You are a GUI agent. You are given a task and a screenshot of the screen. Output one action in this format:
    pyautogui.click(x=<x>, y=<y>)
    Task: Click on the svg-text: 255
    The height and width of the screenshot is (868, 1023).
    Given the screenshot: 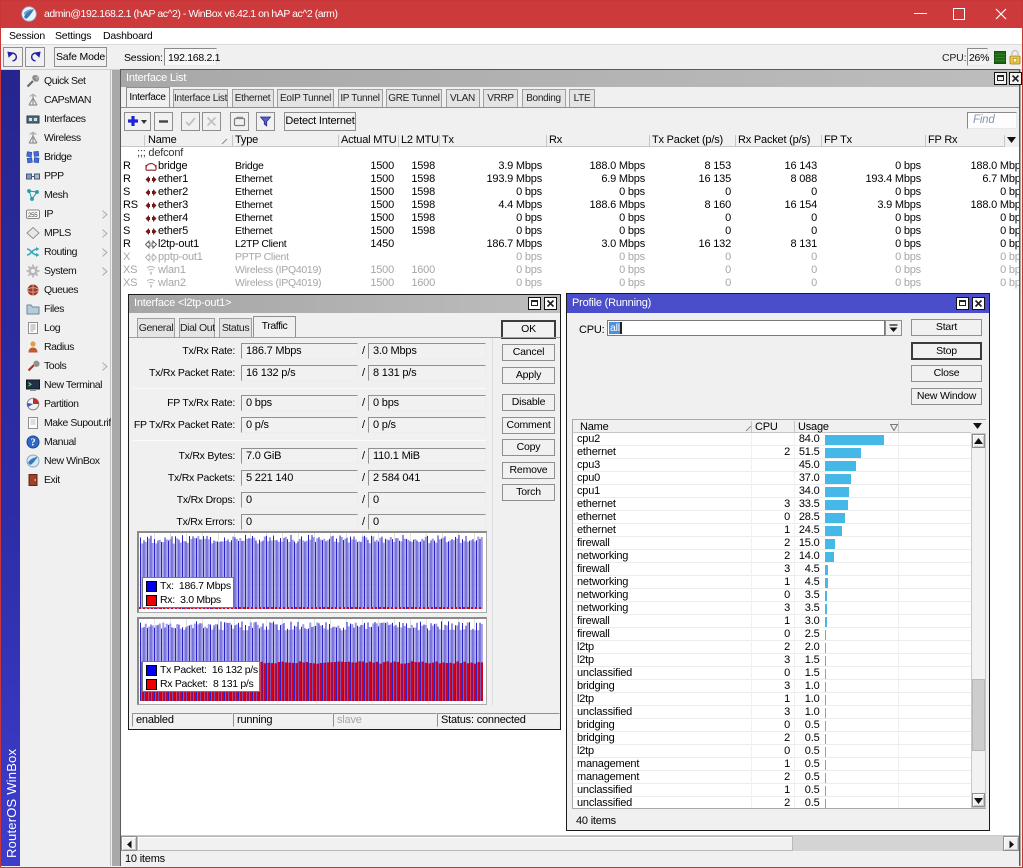 What is the action you would take?
    pyautogui.click(x=33, y=216)
    